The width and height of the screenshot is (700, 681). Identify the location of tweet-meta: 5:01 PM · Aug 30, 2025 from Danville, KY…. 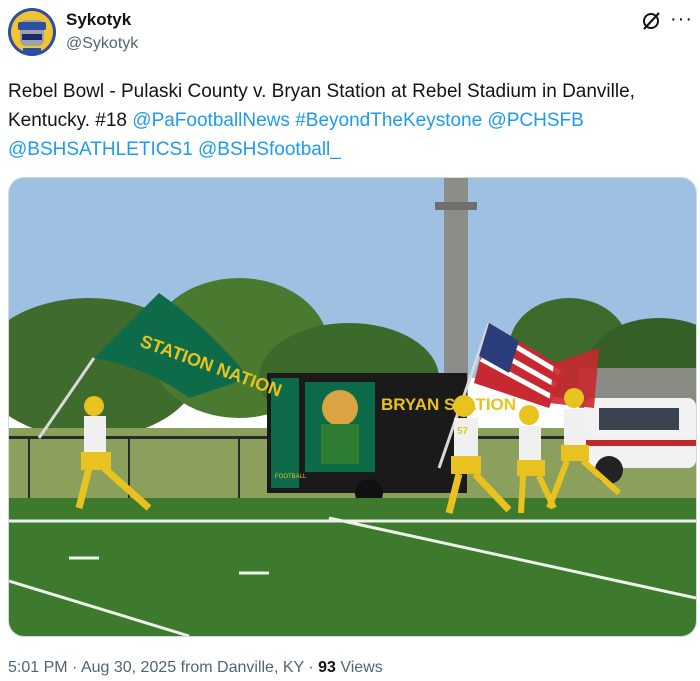
(195, 668).